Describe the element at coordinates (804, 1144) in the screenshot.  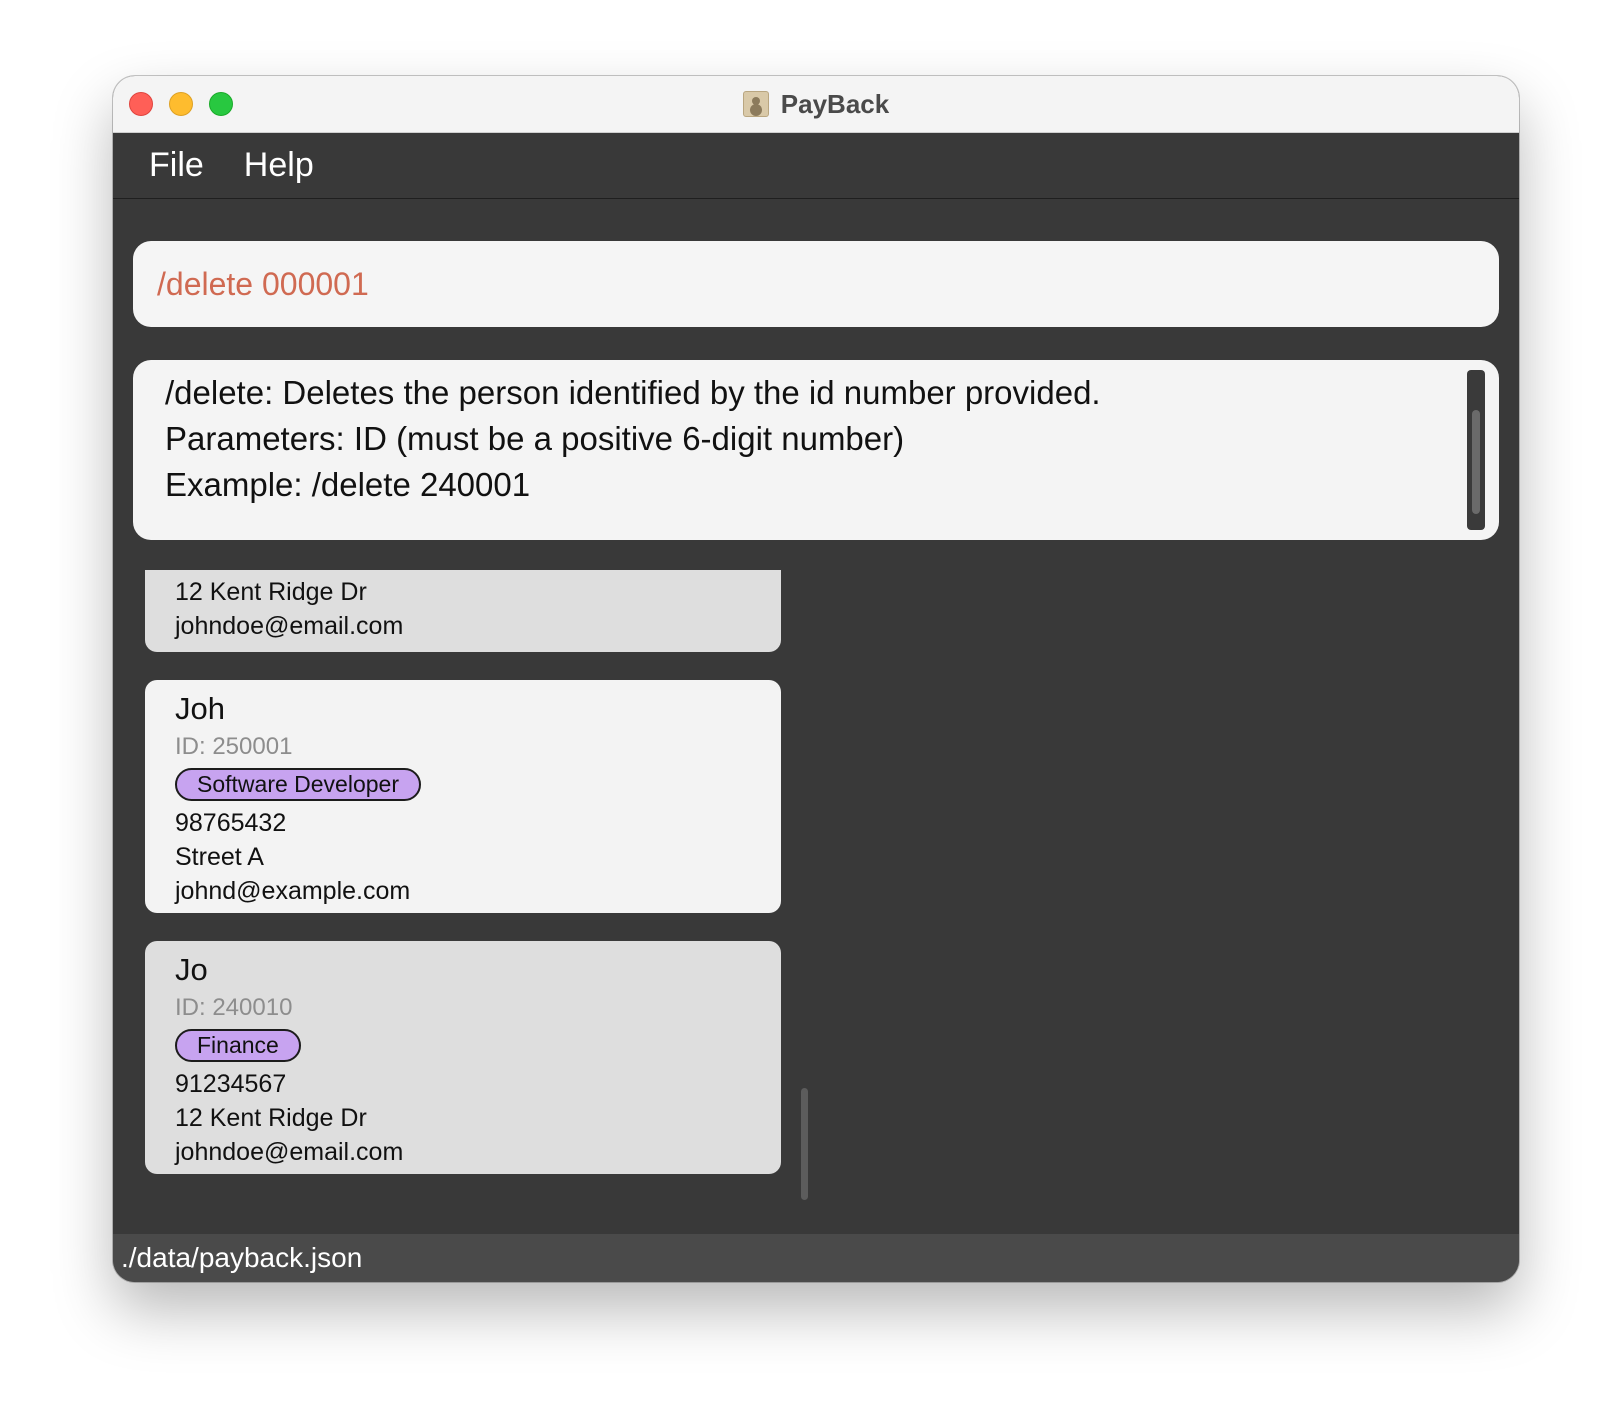
I see `person-list-scrollbar` at that location.